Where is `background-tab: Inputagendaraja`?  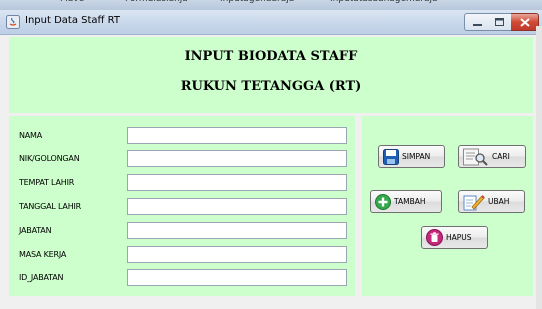 background-tab: Inputagendaraja is located at coordinates (257, 4).